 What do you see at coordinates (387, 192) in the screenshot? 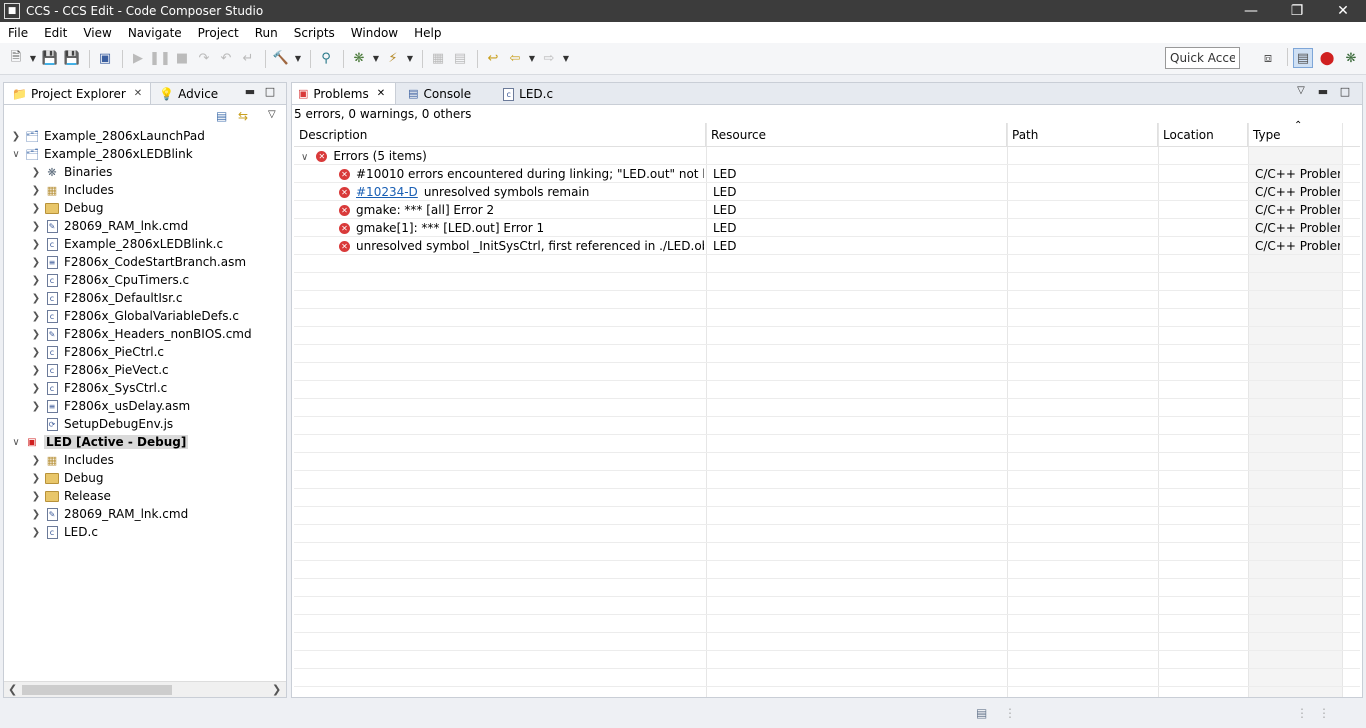
I see `error-code-link: #10234-D` at bounding box center [387, 192].